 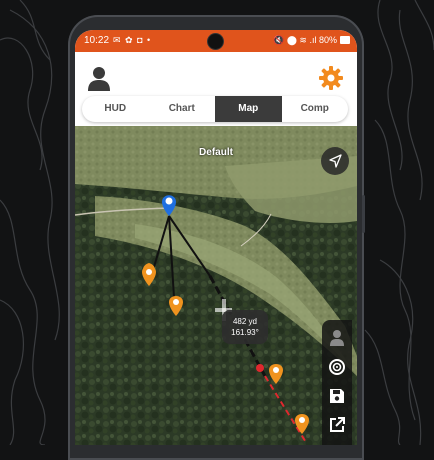 I want to click on navigation-arrow-icon, so click(x=335, y=161).